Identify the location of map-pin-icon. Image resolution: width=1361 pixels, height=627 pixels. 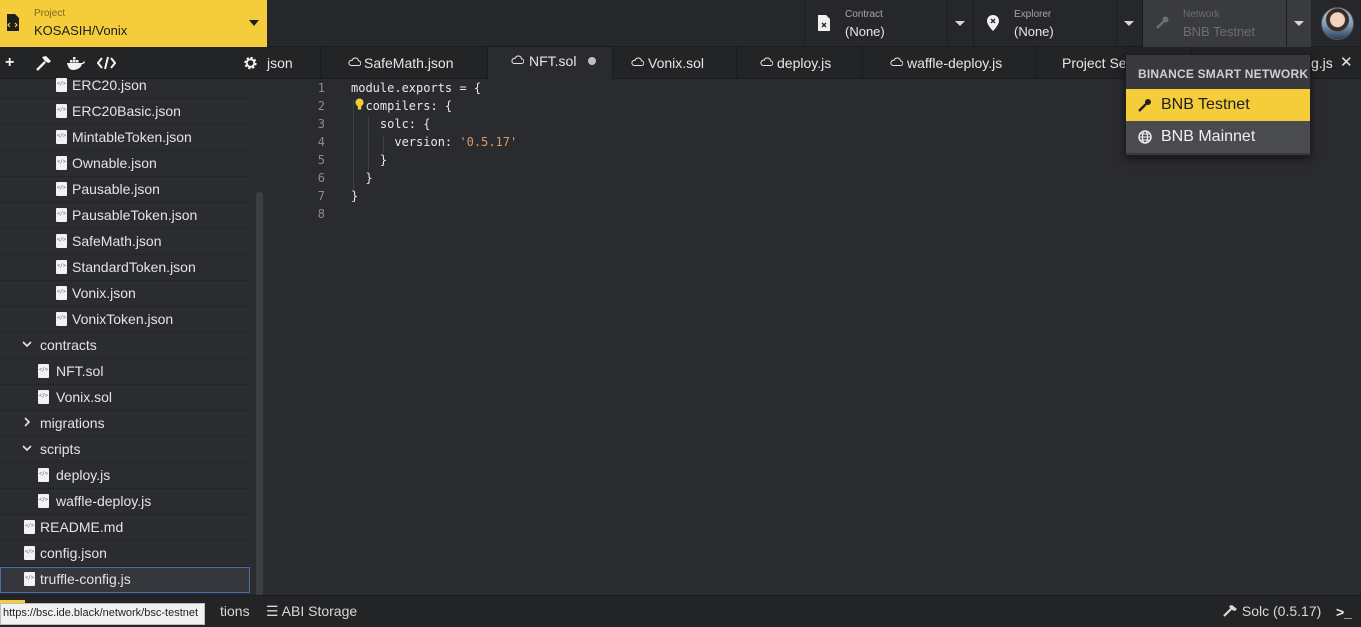
(993, 23).